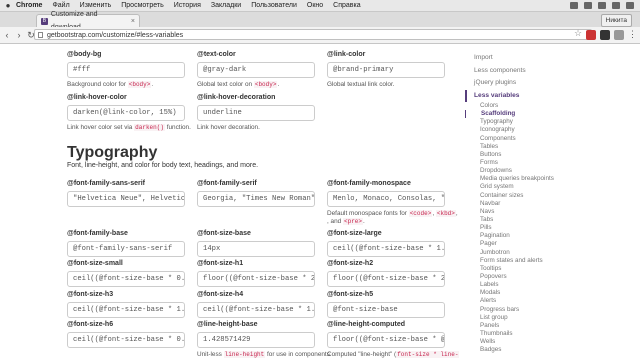  I want to click on link-hover-decoration-input: underline, so click(256, 113).